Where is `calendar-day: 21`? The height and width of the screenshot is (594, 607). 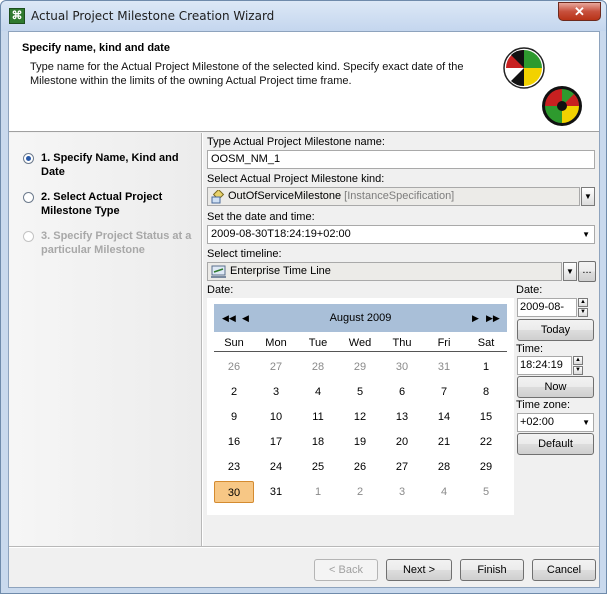
calendar-day: 21 is located at coordinates (444, 442).